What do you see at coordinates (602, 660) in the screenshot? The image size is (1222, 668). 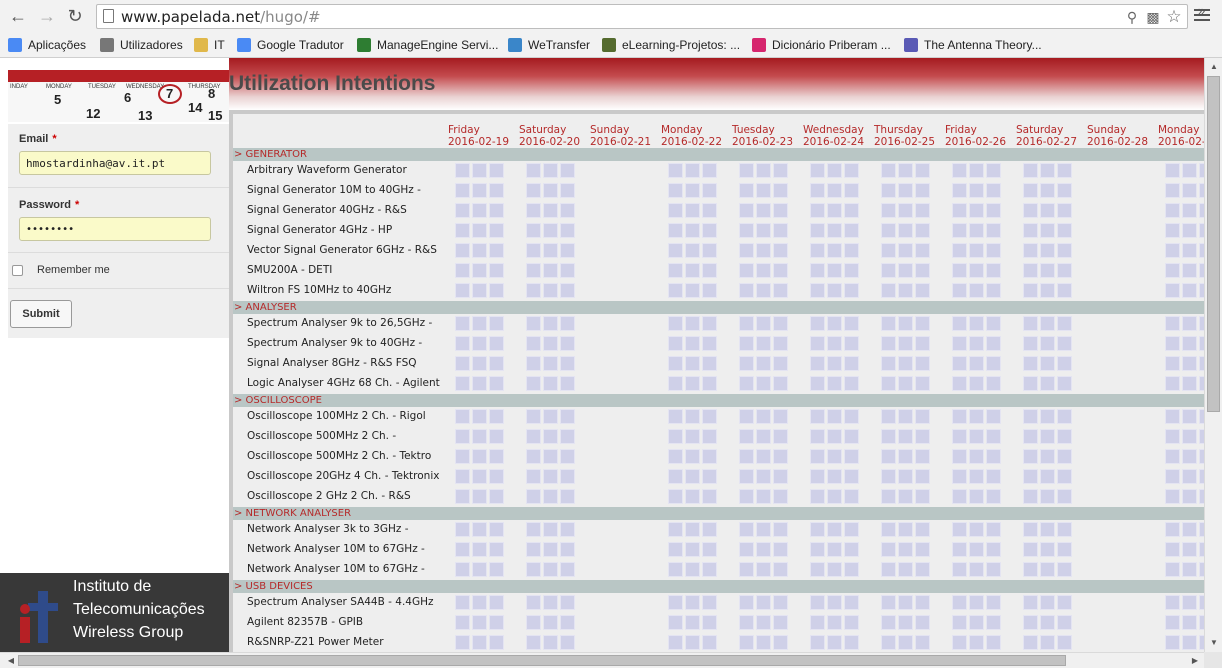 I see `horizontal-scrollbar: ◀ ▶` at bounding box center [602, 660].